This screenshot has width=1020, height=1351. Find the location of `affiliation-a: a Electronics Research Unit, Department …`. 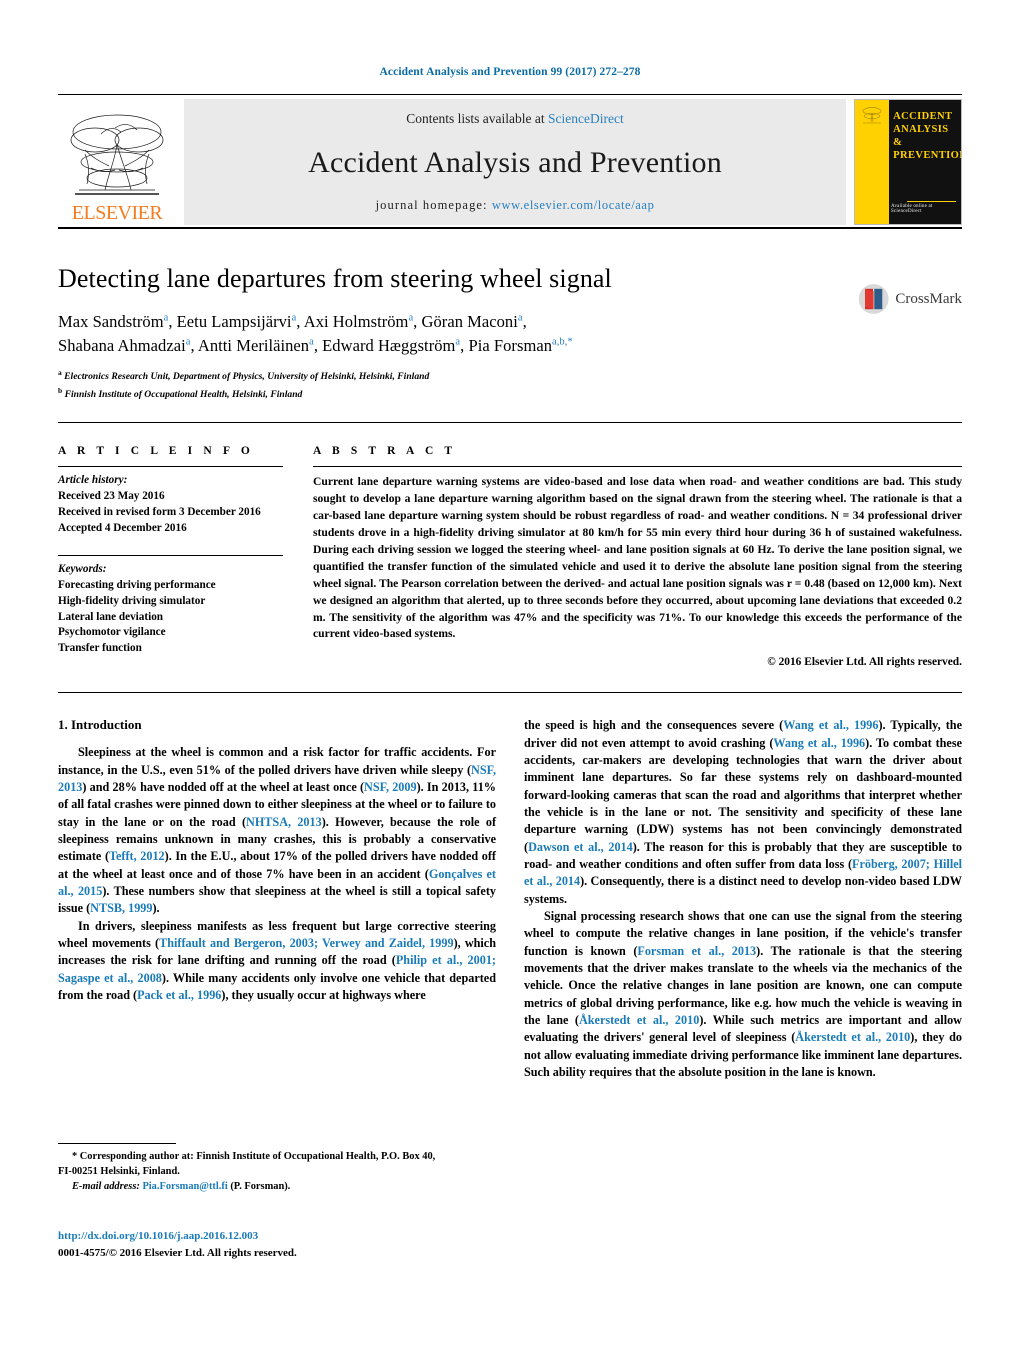

affiliation-a: a Electronics Research Unit, Department … is located at coordinates (244, 375).